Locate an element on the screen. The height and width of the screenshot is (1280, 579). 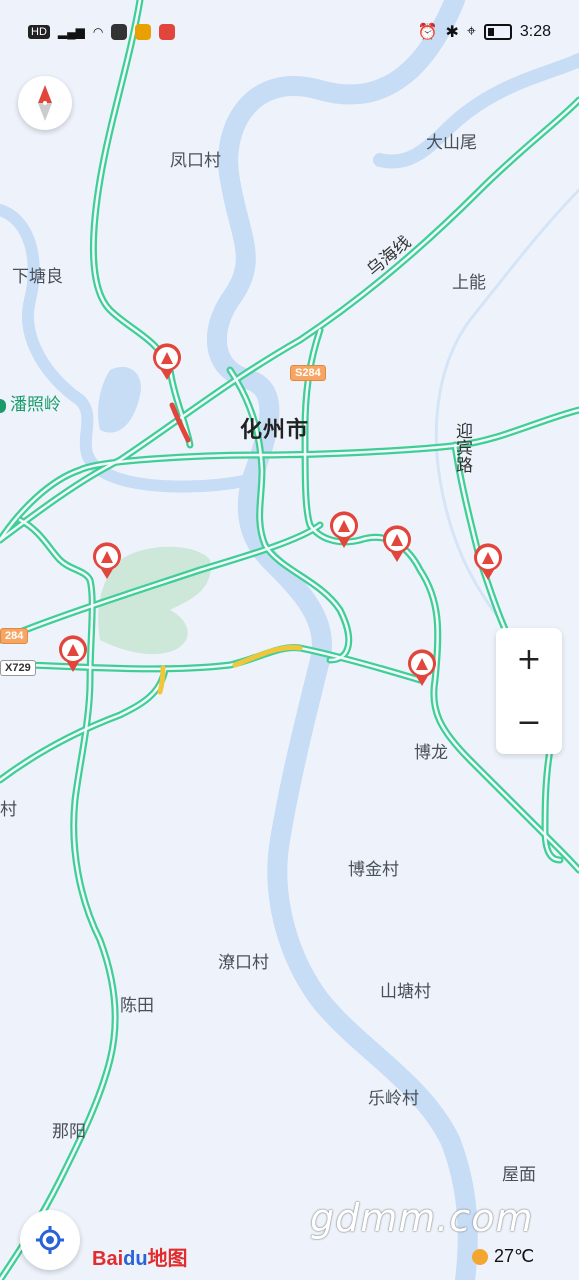
bluetooth-icon: ✱ is located at coordinates (452, 32).